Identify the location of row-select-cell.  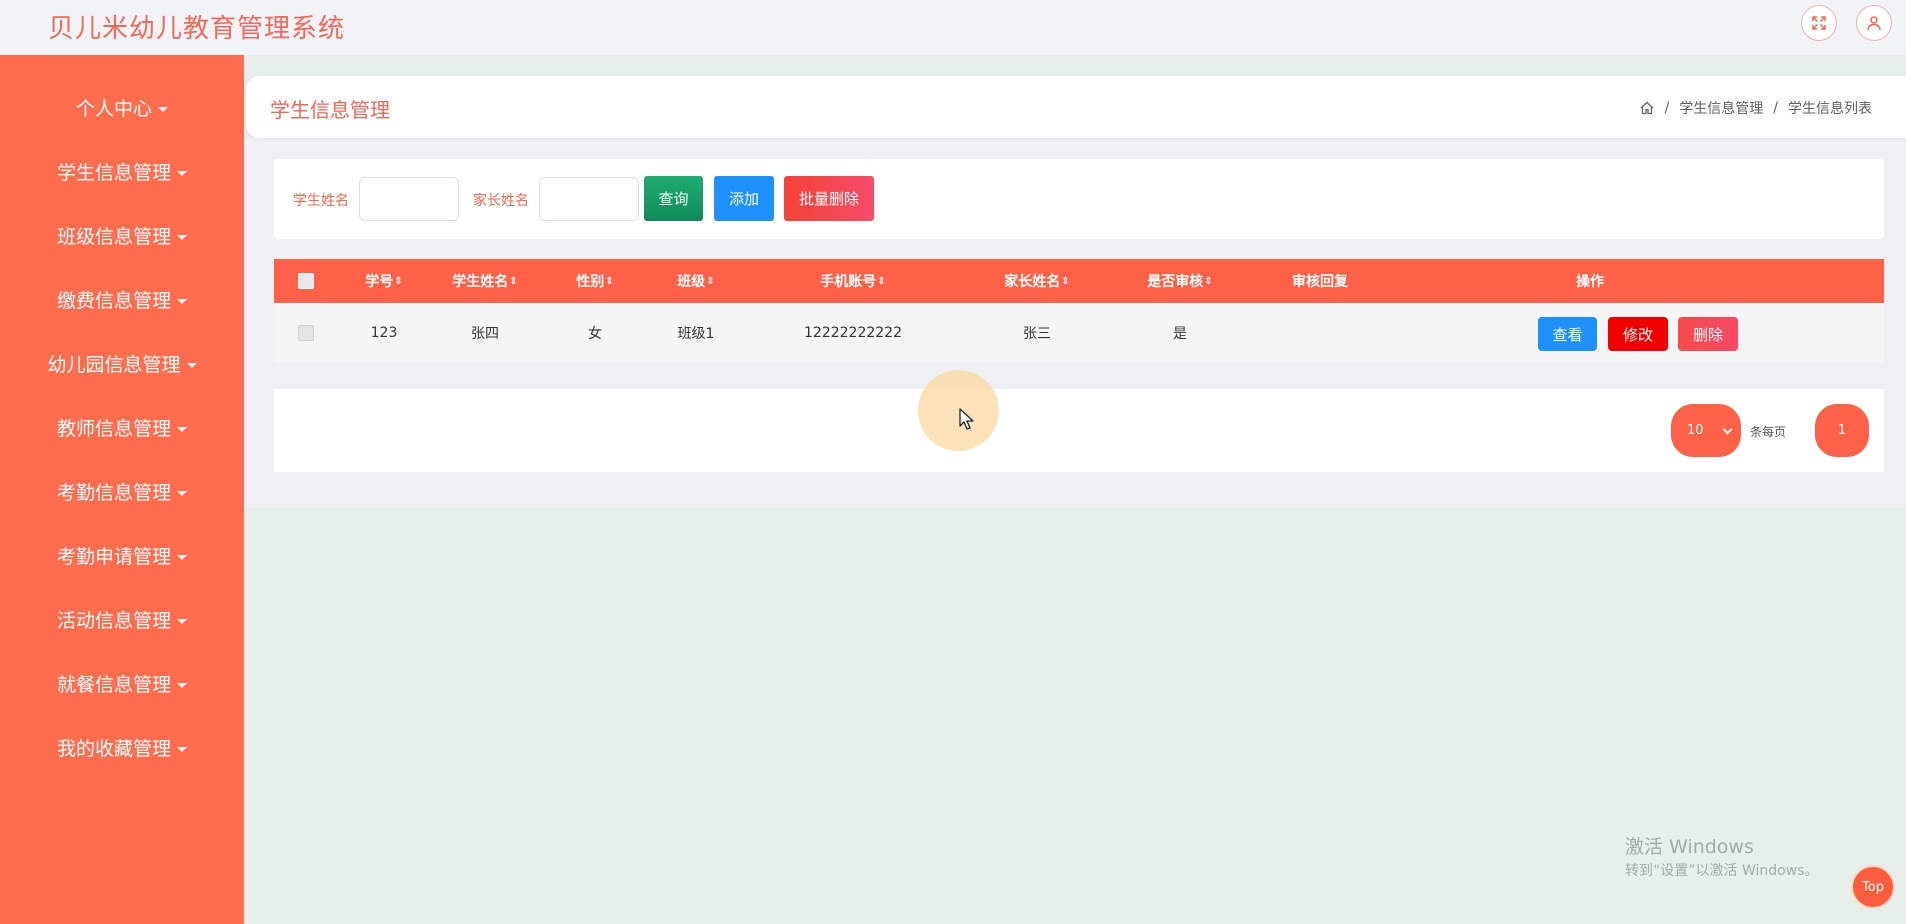
(306, 333).